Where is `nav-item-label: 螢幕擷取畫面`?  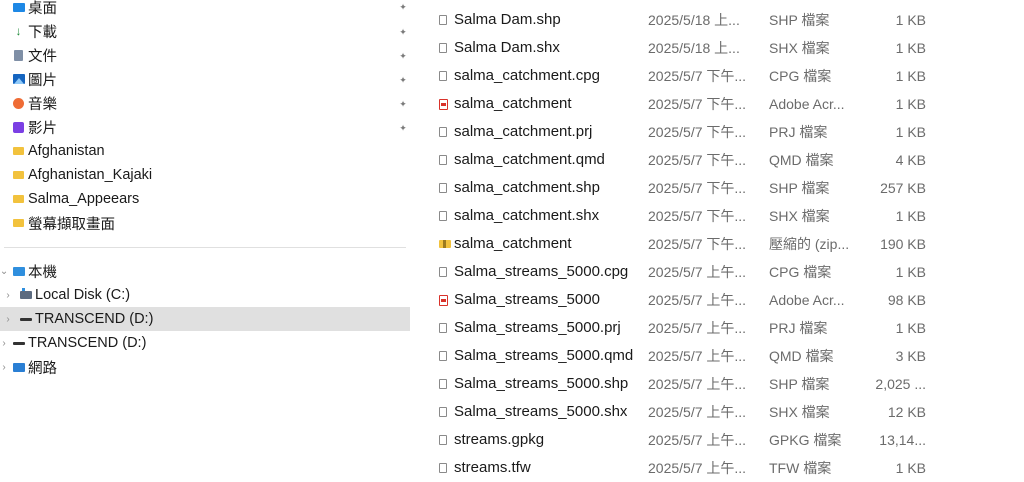 nav-item-label: 螢幕擷取畫面 is located at coordinates (71, 224).